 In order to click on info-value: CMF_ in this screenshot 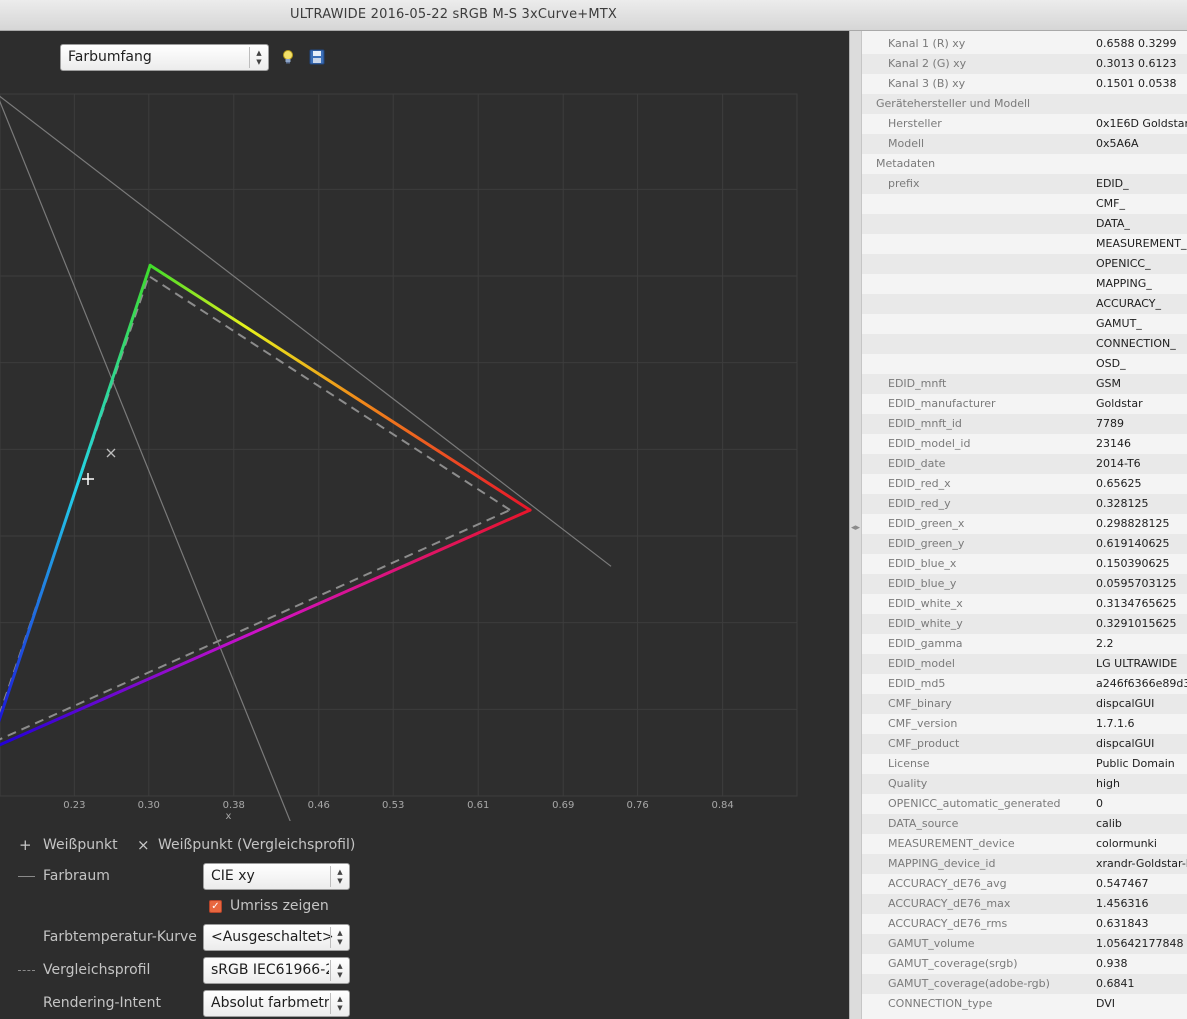, I will do `click(1110, 203)`.